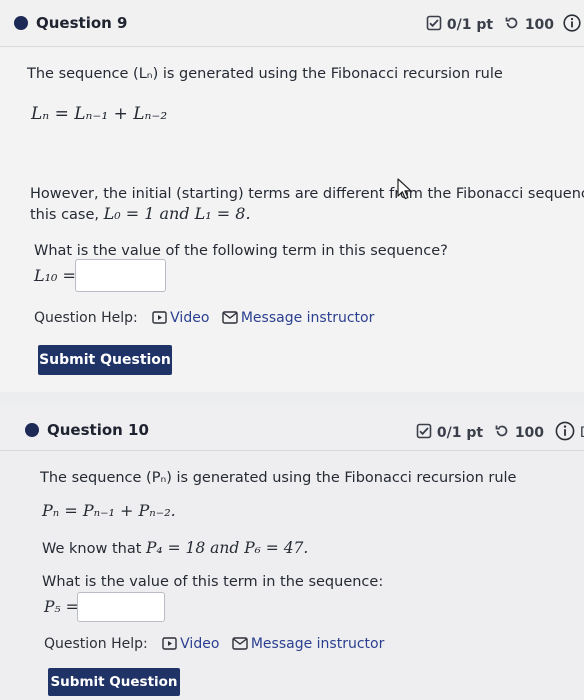  I want to click on answer-label: P₅ =, so click(61, 607).